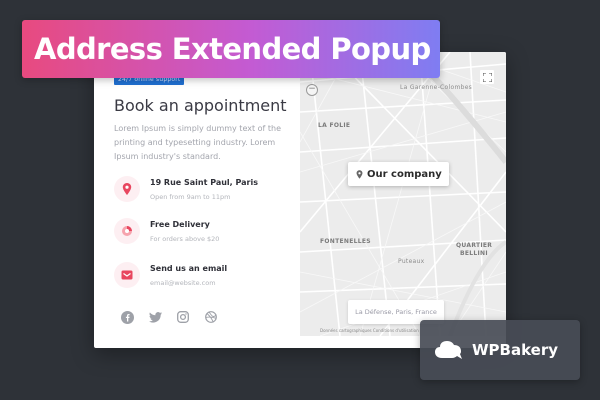 This screenshot has width=600, height=400. Describe the element at coordinates (436, 87) in the screenshot. I see `map-label-la-garenne: La Garenne-Colombes` at that location.